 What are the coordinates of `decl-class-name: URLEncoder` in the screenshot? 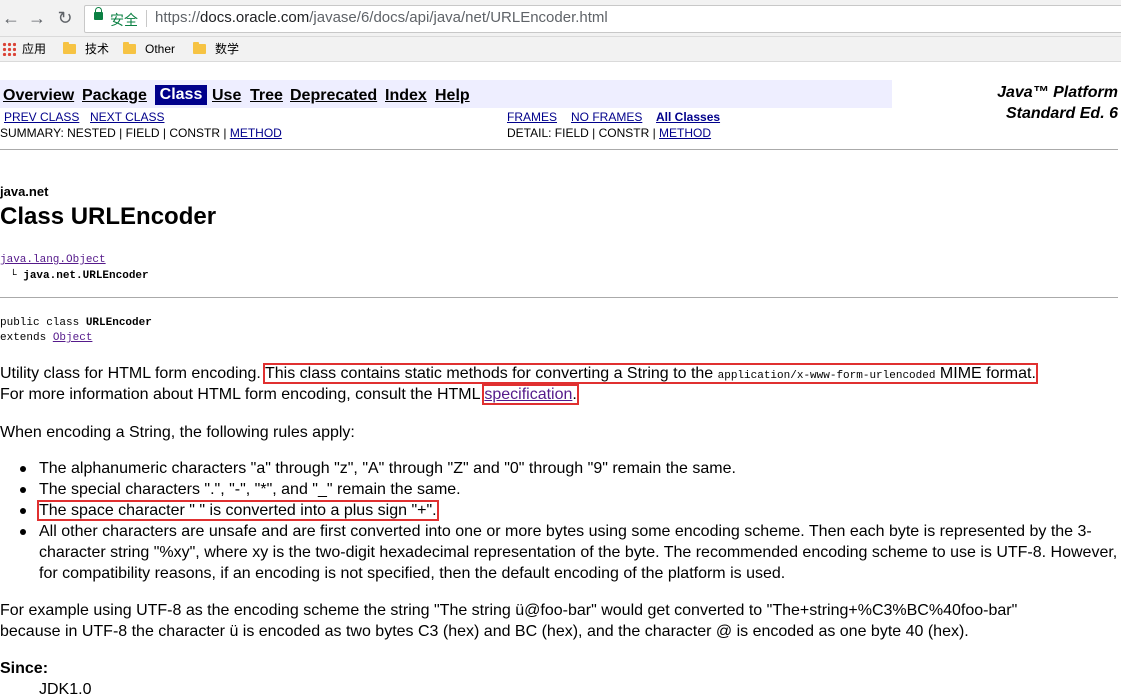 It's located at (118, 323).